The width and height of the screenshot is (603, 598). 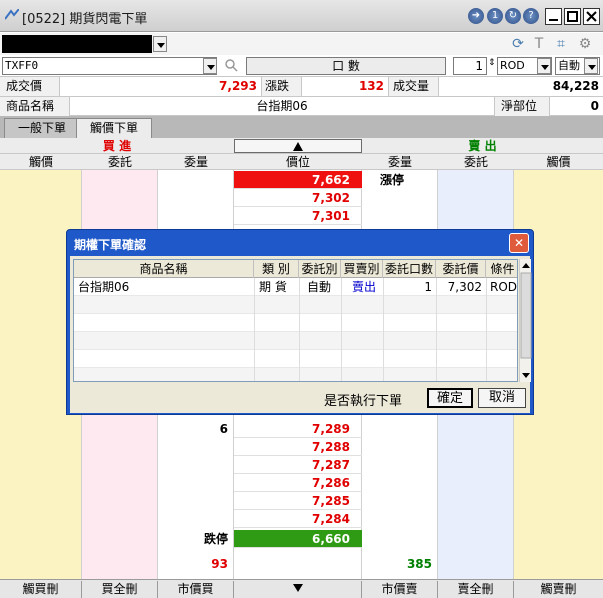 I want to click on row-side: 賣出, so click(x=364, y=287).